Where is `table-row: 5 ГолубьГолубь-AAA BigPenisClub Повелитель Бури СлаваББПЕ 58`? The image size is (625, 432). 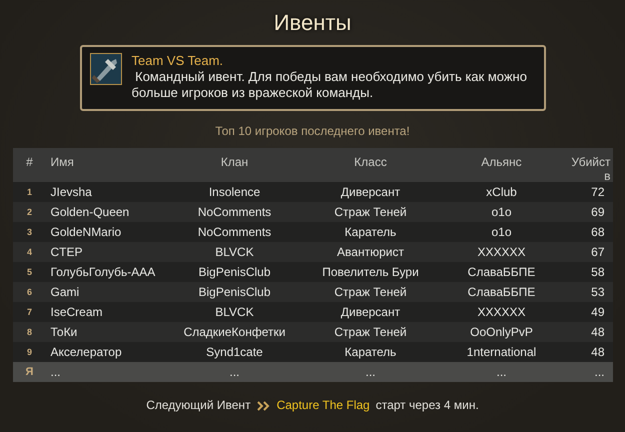
table-row: 5 ГолубьГолубь-AAA BigPenisClub Повелитель Бури СлаваББПЕ 58 is located at coordinates (312, 272).